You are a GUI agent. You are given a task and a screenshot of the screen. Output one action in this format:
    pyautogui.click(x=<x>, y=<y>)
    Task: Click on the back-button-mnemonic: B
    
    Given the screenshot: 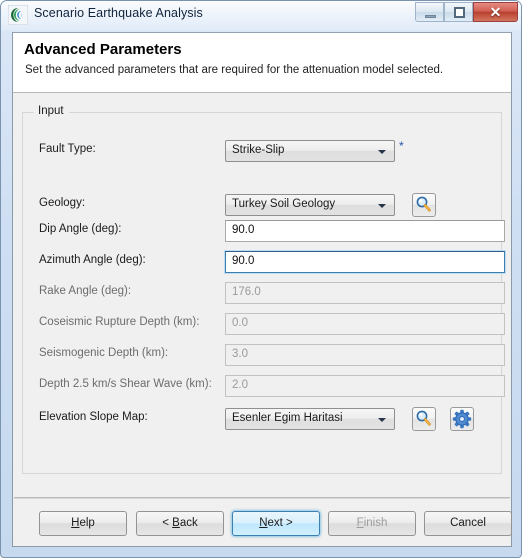 What is the action you would take?
    pyautogui.click(x=176, y=523)
    